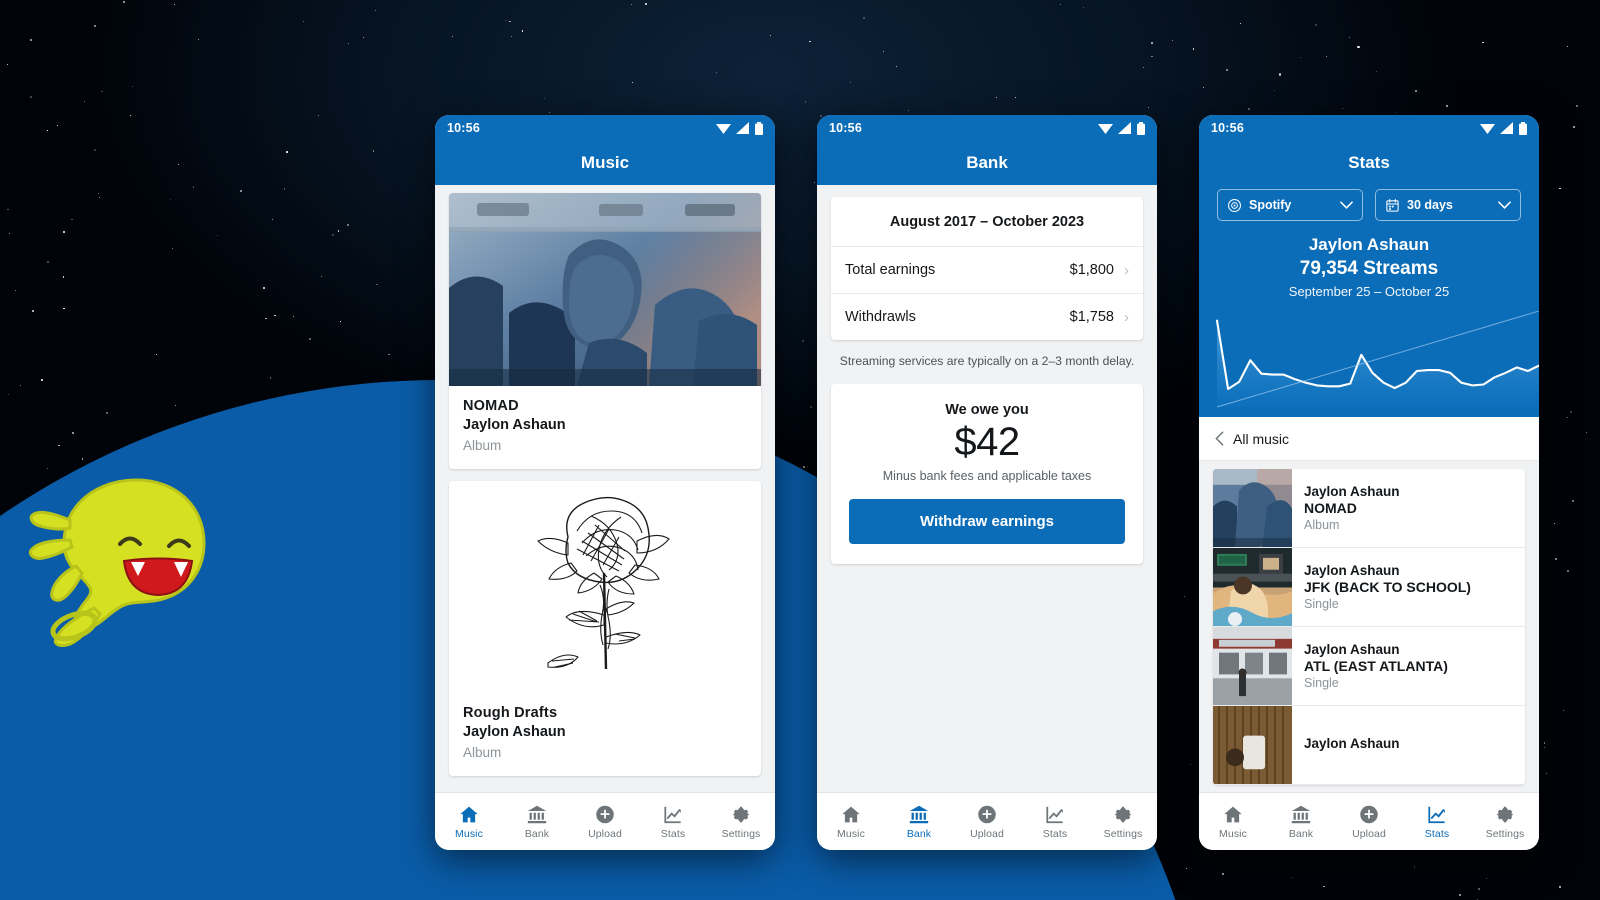  Describe the element at coordinates (880, 317) in the screenshot. I see `row-label: Withdrawls` at that location.